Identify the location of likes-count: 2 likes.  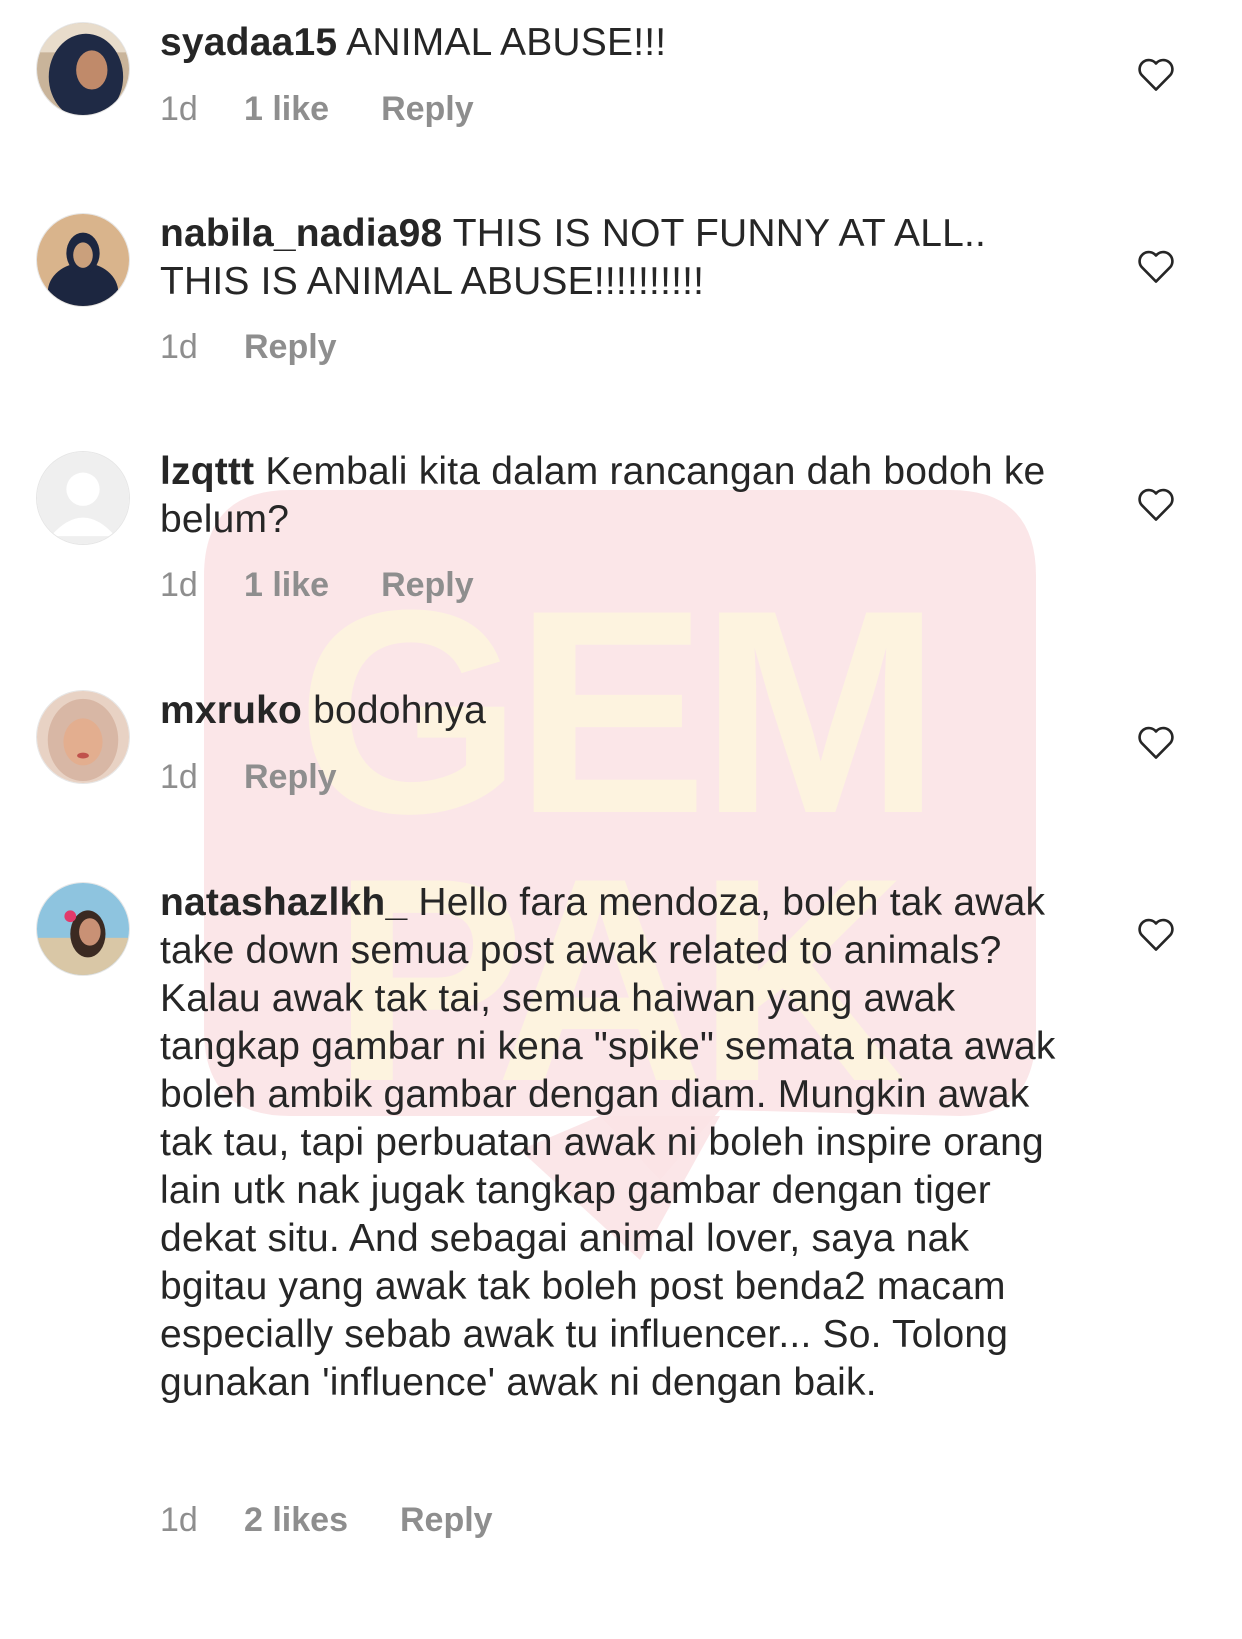
(296, 1520).